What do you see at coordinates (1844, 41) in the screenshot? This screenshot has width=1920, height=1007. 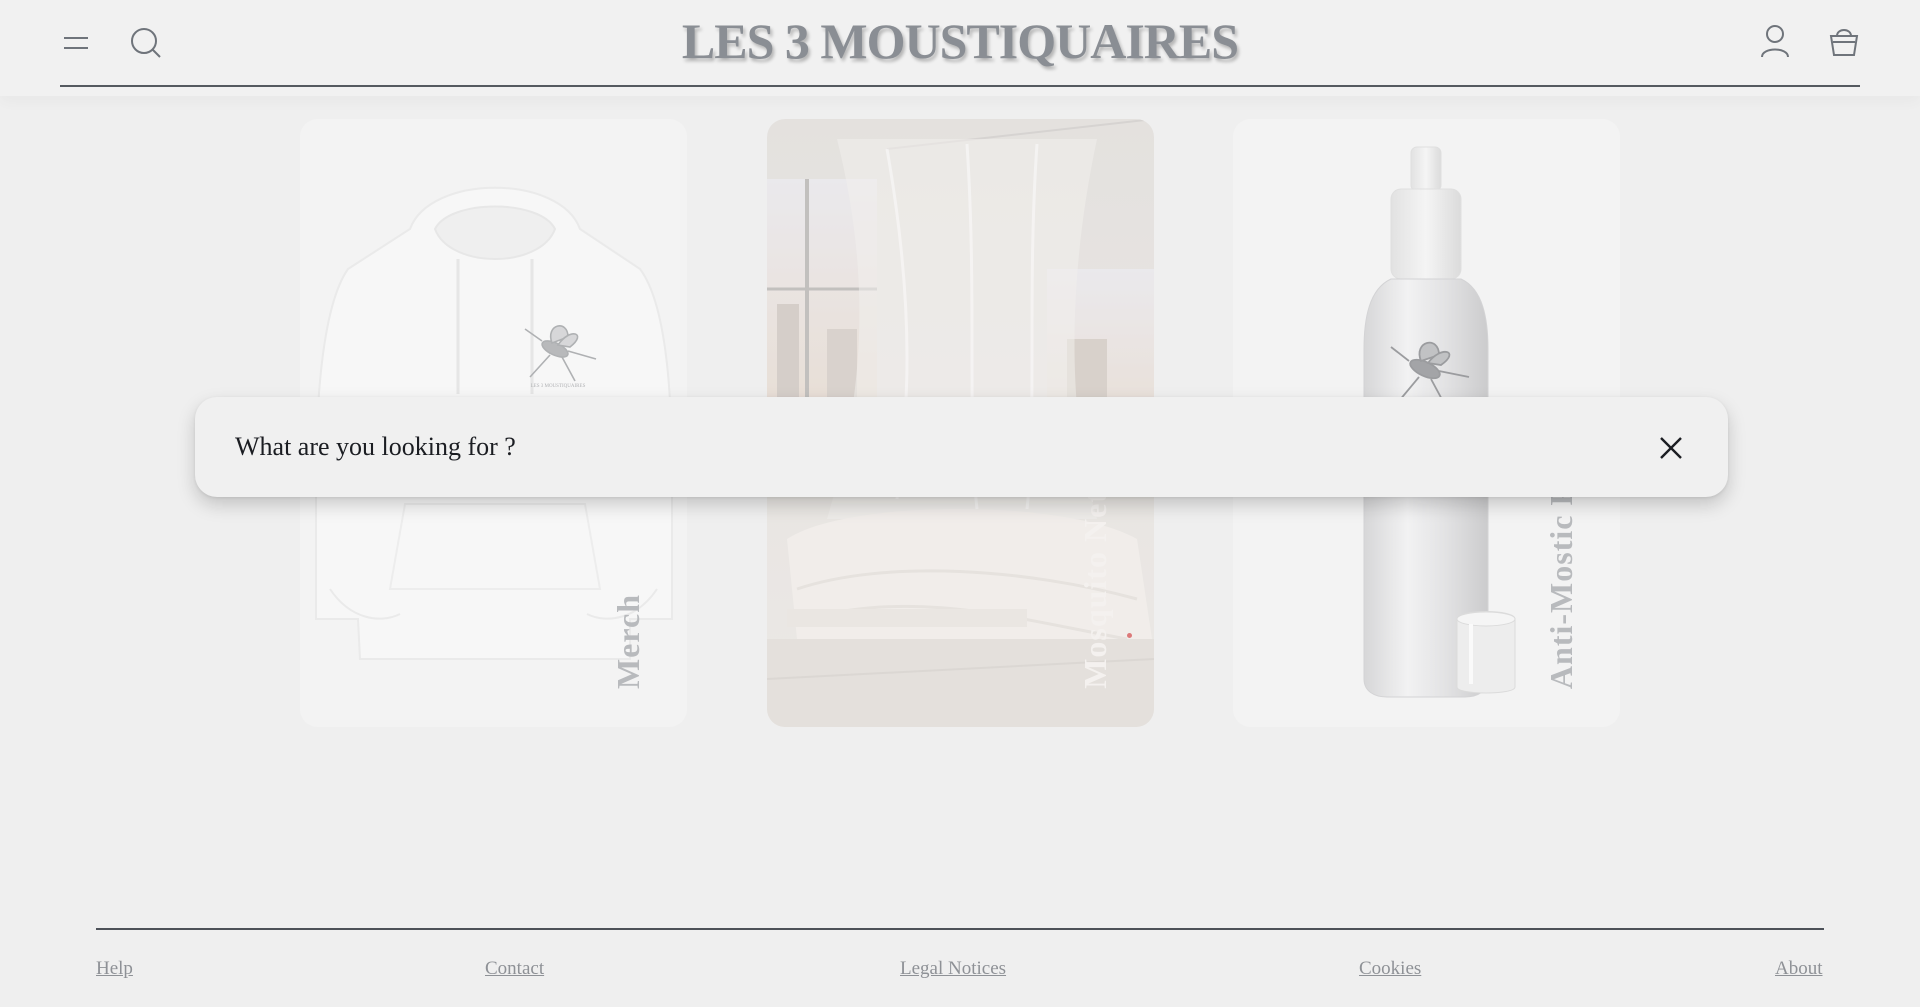 I see `basket-icon` at bounding box center [1844, 41].